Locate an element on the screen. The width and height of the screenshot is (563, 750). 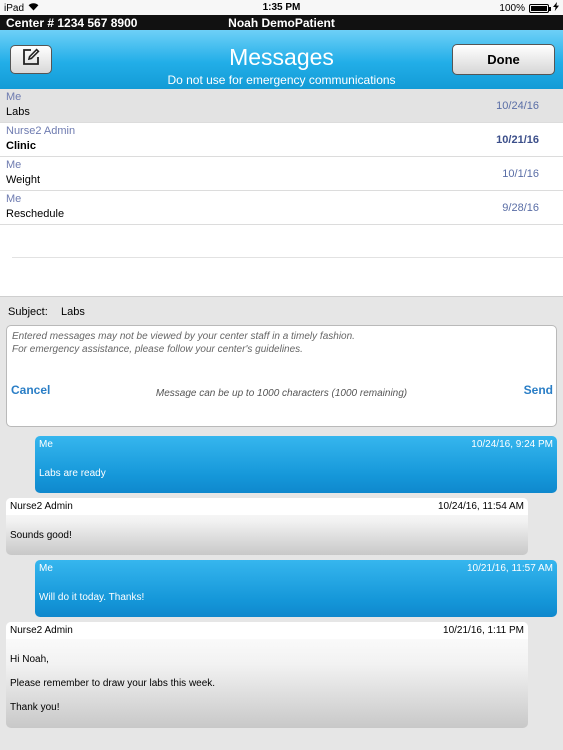
list-item: Nurse2 Admin Clinic 10/21/16 is located at coordinates (281, 140).